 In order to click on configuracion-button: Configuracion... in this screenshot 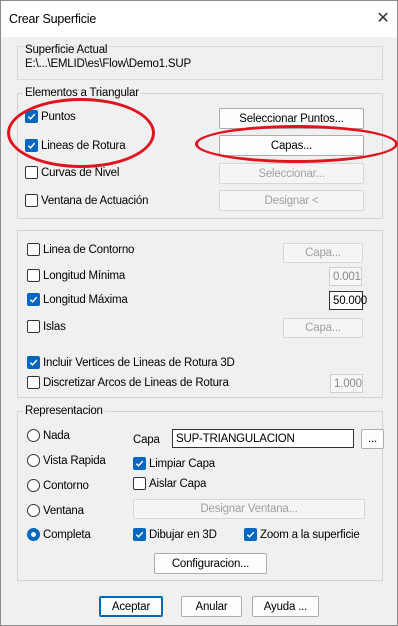, I will do `click(210, 563)`.